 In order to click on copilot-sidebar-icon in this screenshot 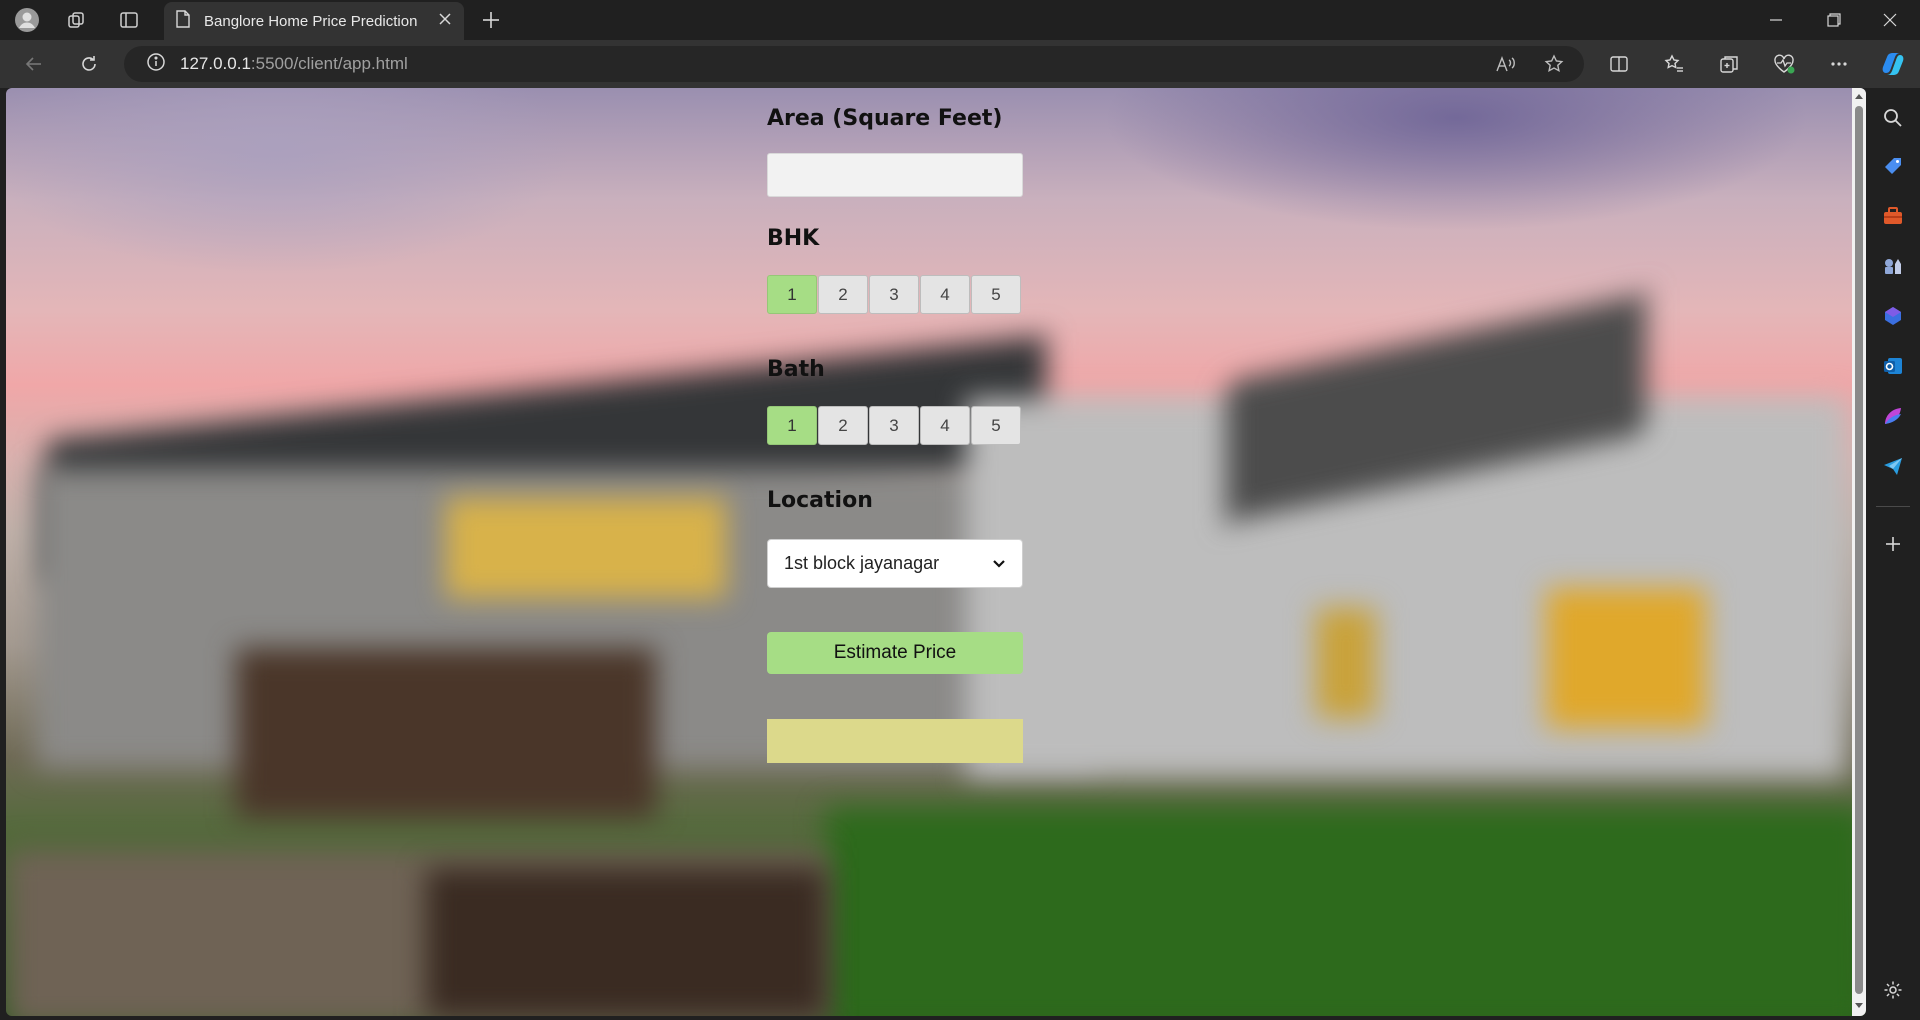, I will do `click(1893, 316)`.